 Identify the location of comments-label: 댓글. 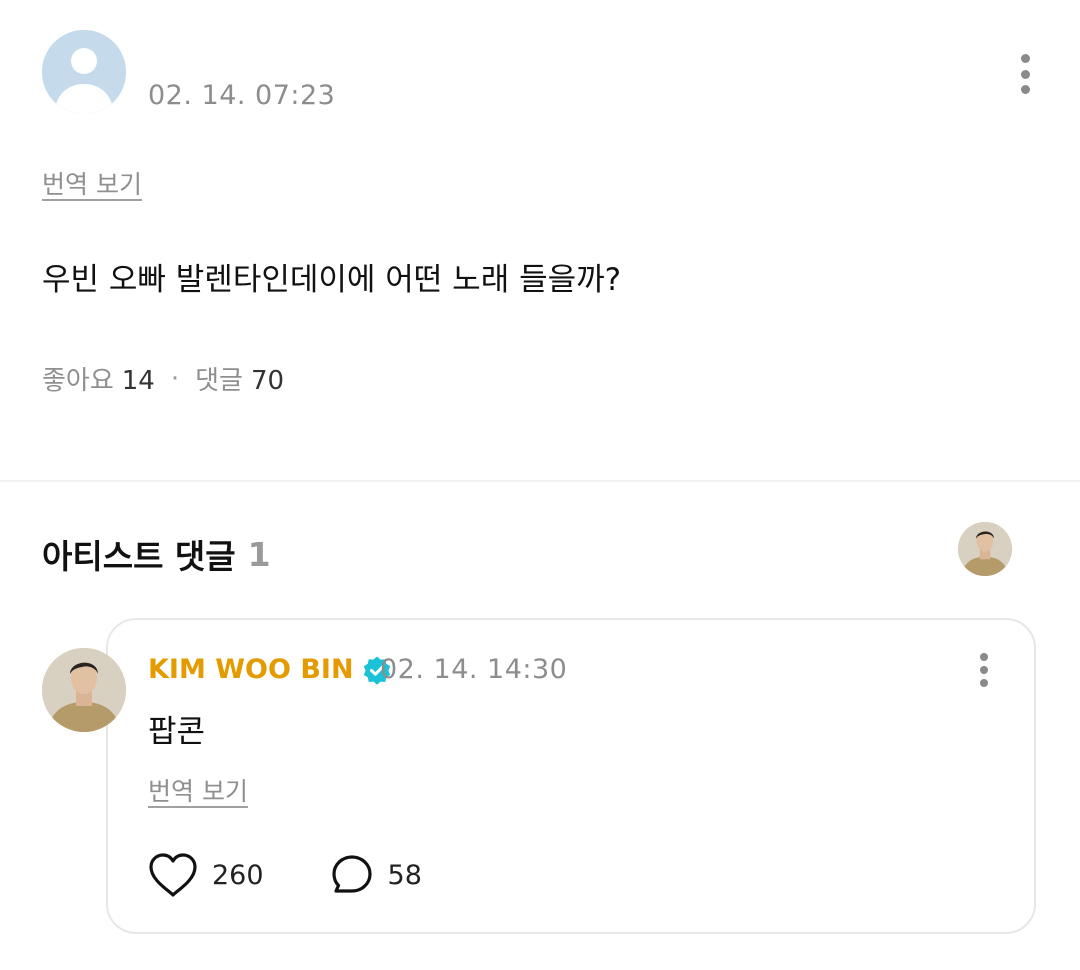
(219, 381).